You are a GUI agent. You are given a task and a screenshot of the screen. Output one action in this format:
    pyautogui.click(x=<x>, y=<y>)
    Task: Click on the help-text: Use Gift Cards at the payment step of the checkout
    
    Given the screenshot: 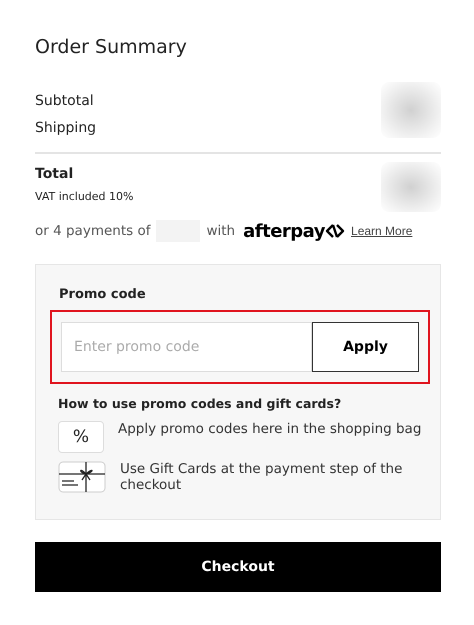 What is the action you would take?
    pyautogui.click(x=262, y=477)
    